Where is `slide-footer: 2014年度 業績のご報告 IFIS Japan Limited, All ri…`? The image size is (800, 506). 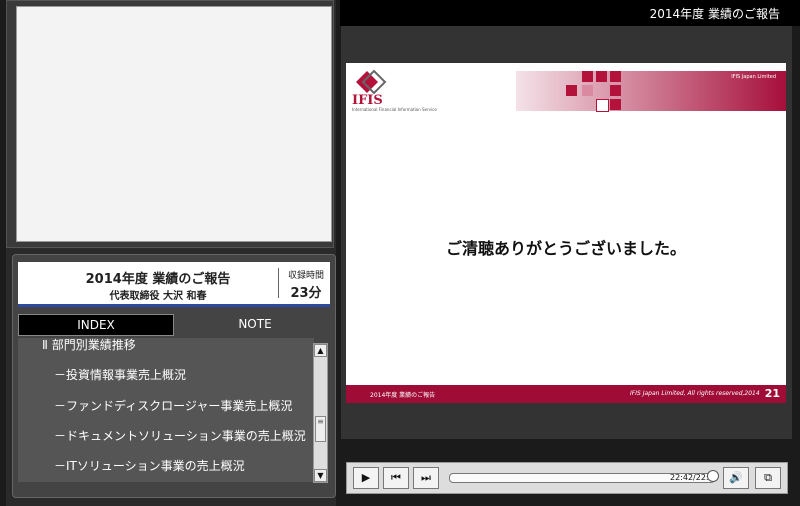 slide-footer: 2014年度 業績のご報告 IFIS Japan Limited, All ri… is located at coordinates (566, 394).